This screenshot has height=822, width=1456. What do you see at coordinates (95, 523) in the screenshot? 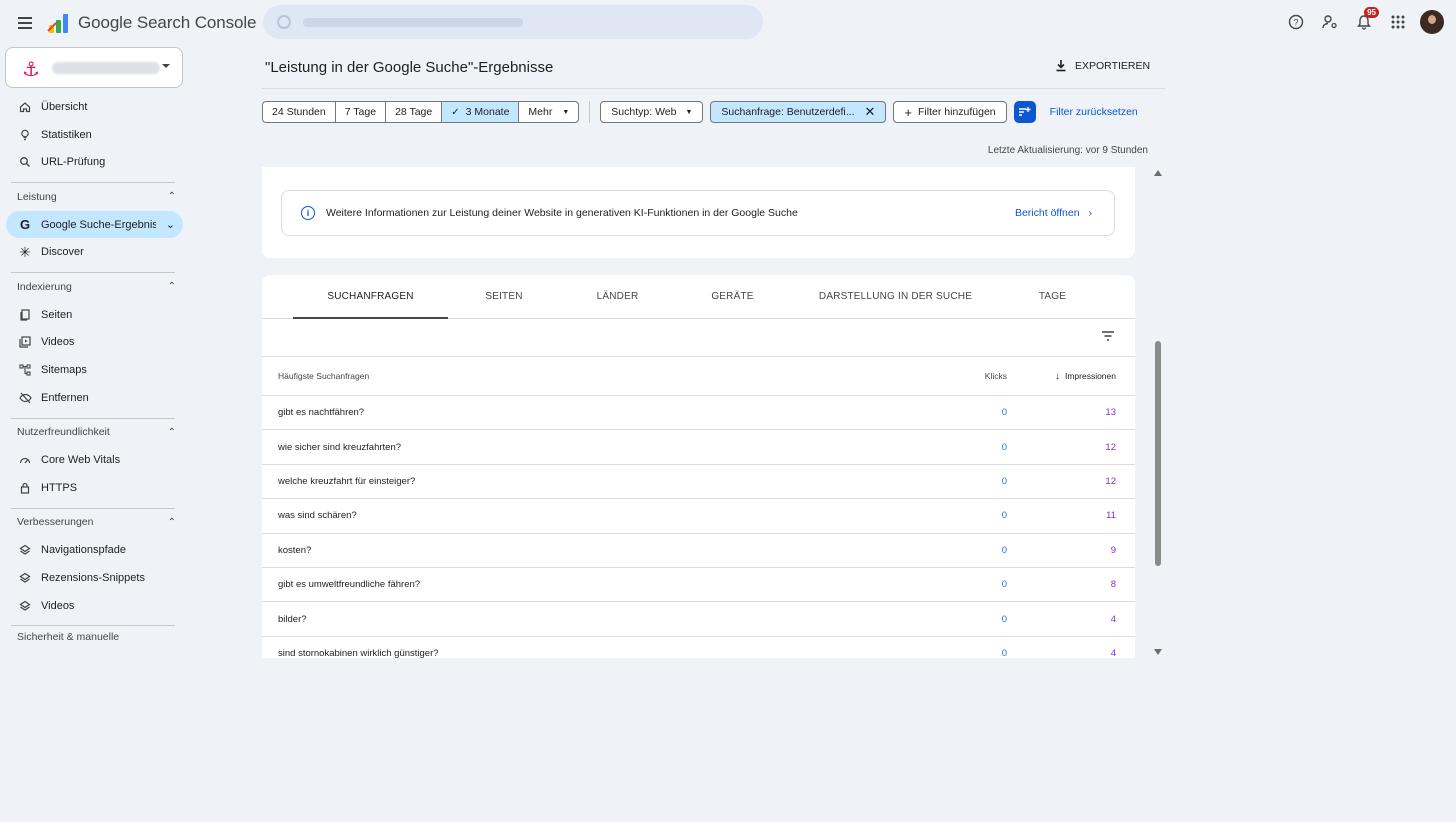
I see `section-enhancements: Verbesserungen ⌃` at bounding box center [95, 523].